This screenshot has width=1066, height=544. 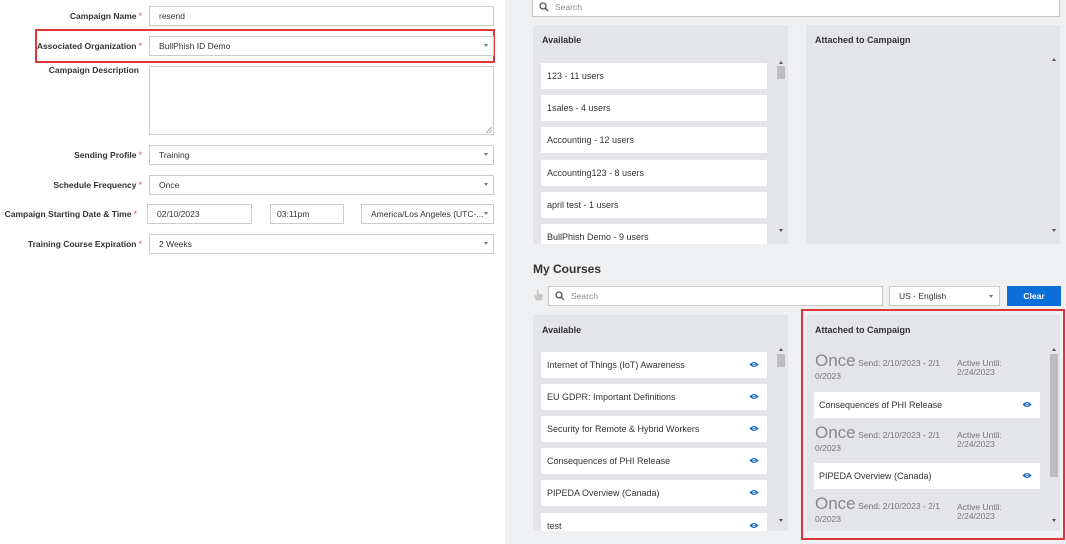 What do you see at coordinates (321, 100) in the screenshot?
I see `description-textarea` at bounding box center [321, 100].